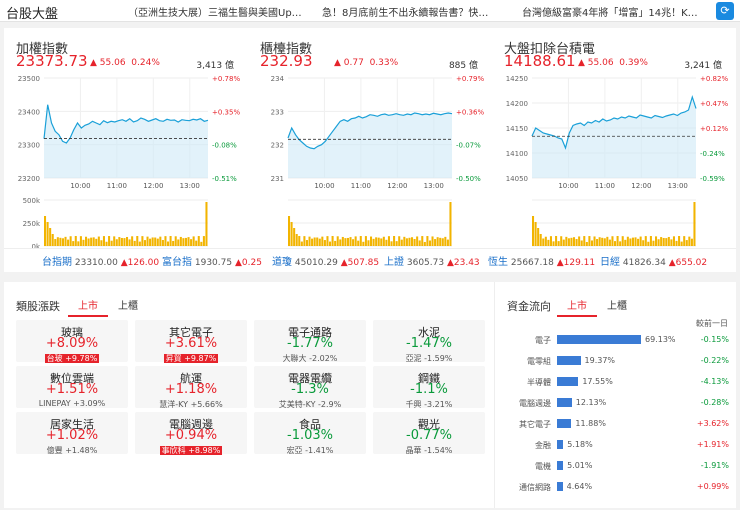 Image resolution: width=740 pixels, height=510 pixels. I want to click on strip-item: 道瓊 45010.29 ▲507.85, so click(325, 260).